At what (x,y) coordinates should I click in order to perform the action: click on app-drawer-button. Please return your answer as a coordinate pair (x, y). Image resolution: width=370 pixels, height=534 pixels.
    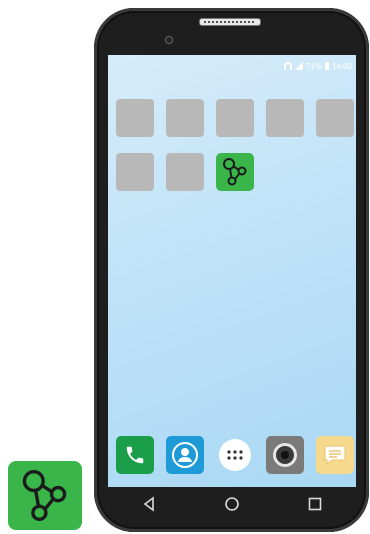
    Looking at the image, I should click on (235, 455).